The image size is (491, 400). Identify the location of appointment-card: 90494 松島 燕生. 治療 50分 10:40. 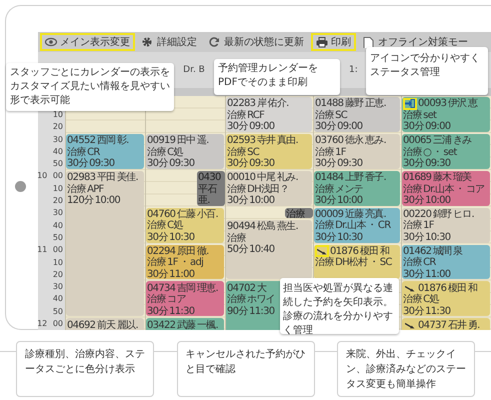
(269, 250).